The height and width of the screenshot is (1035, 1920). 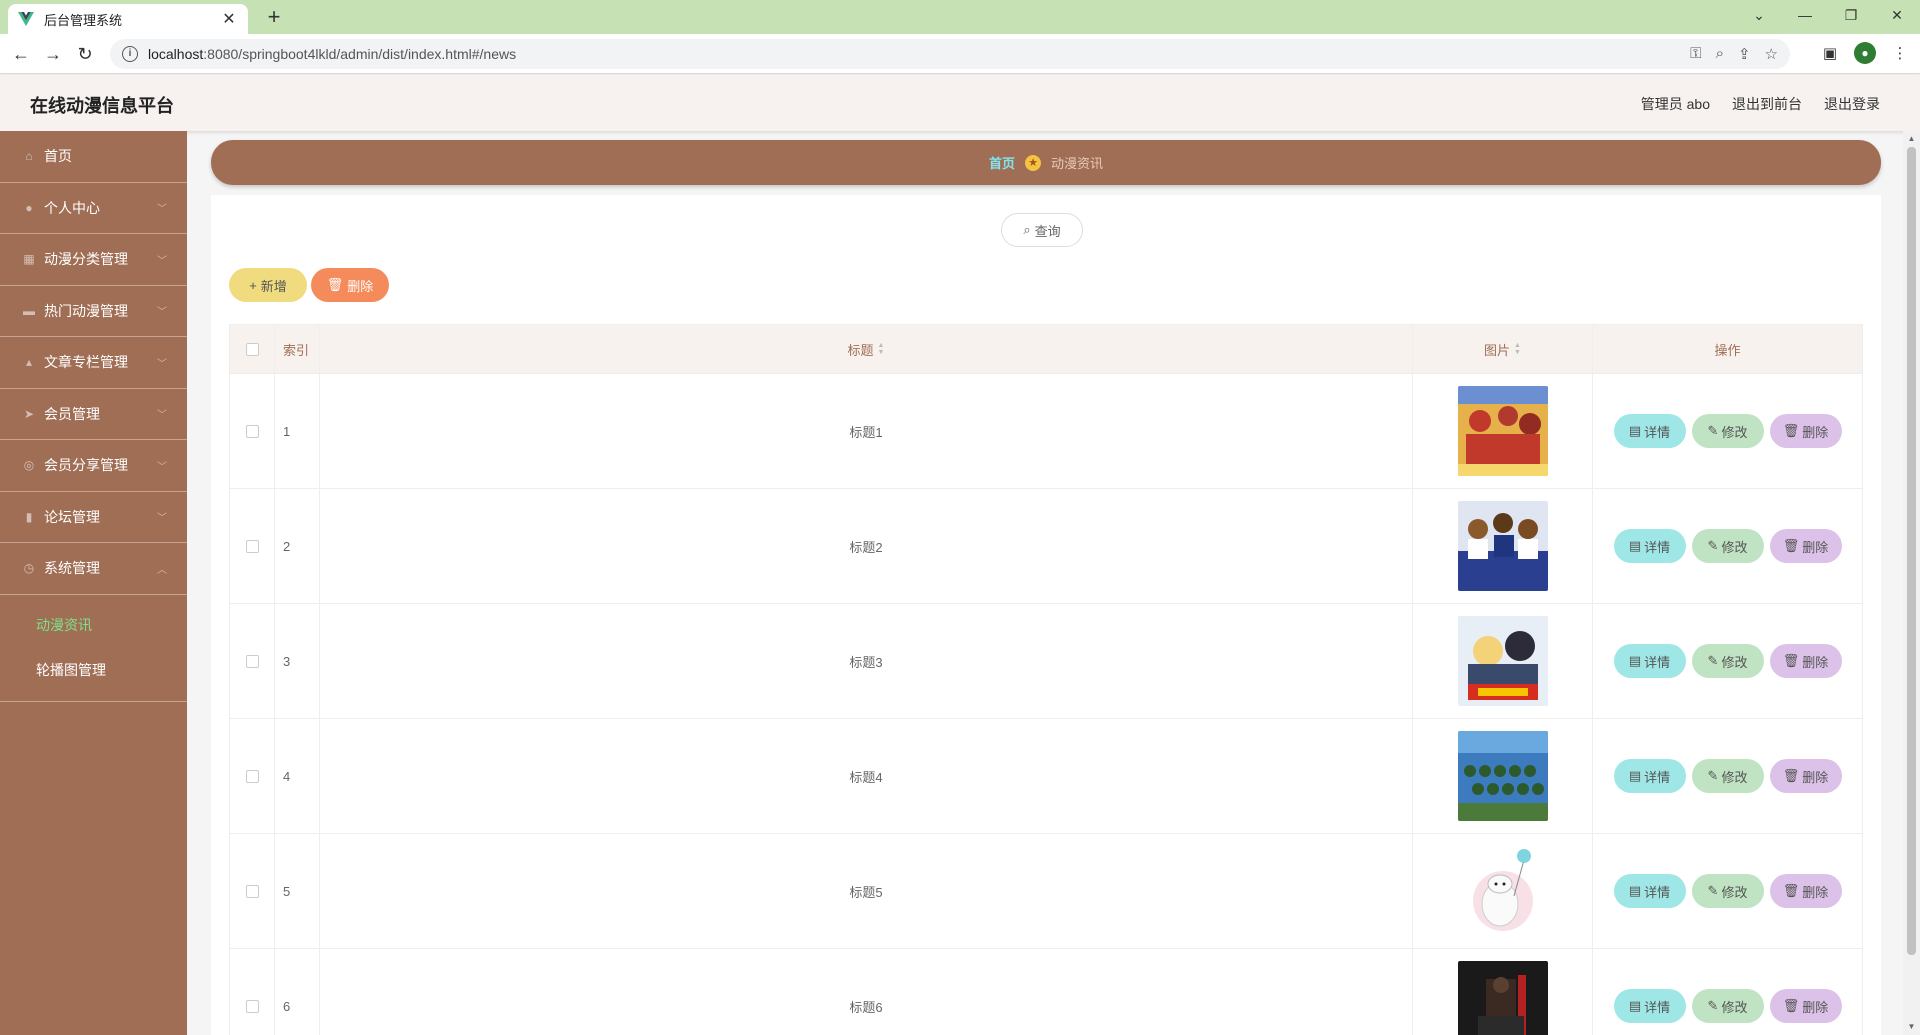 What do you see at coordinates (29, 156) in the screenshot?
I see `home-icon: ⌂` at bounding box center [29, 156].